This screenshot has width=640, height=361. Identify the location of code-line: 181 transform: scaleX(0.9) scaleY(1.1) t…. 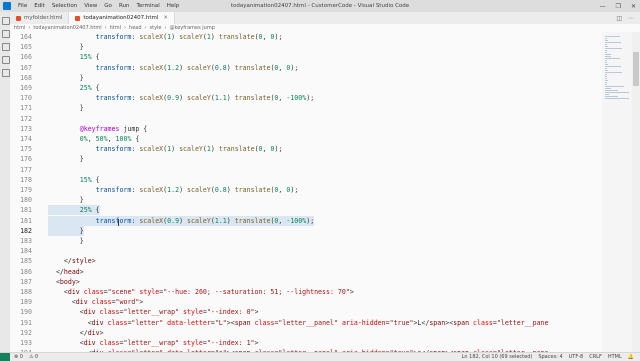
(306, 220).